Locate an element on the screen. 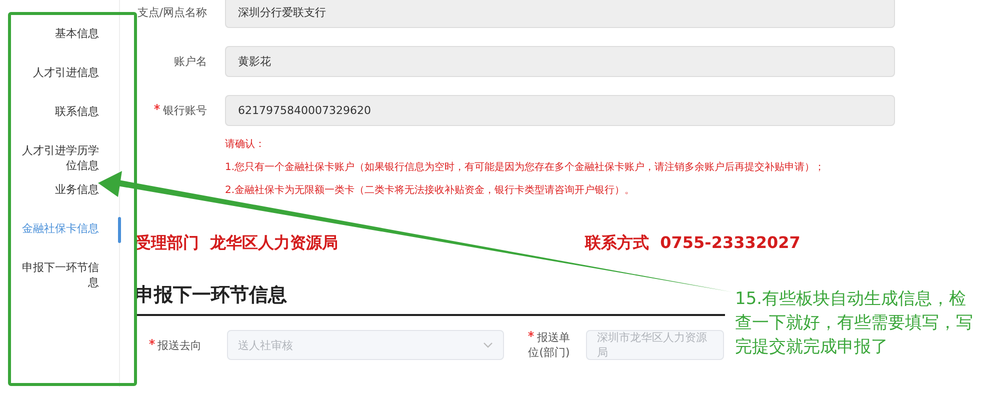 The height and width of the screenshot is (407, 1000). notice-text: 2.金融社保卡为无限额一类卡（二类卡将无法接收补贴资金，银行卡类型请咨询开户银行）。 is located at coordinates (430, 190).